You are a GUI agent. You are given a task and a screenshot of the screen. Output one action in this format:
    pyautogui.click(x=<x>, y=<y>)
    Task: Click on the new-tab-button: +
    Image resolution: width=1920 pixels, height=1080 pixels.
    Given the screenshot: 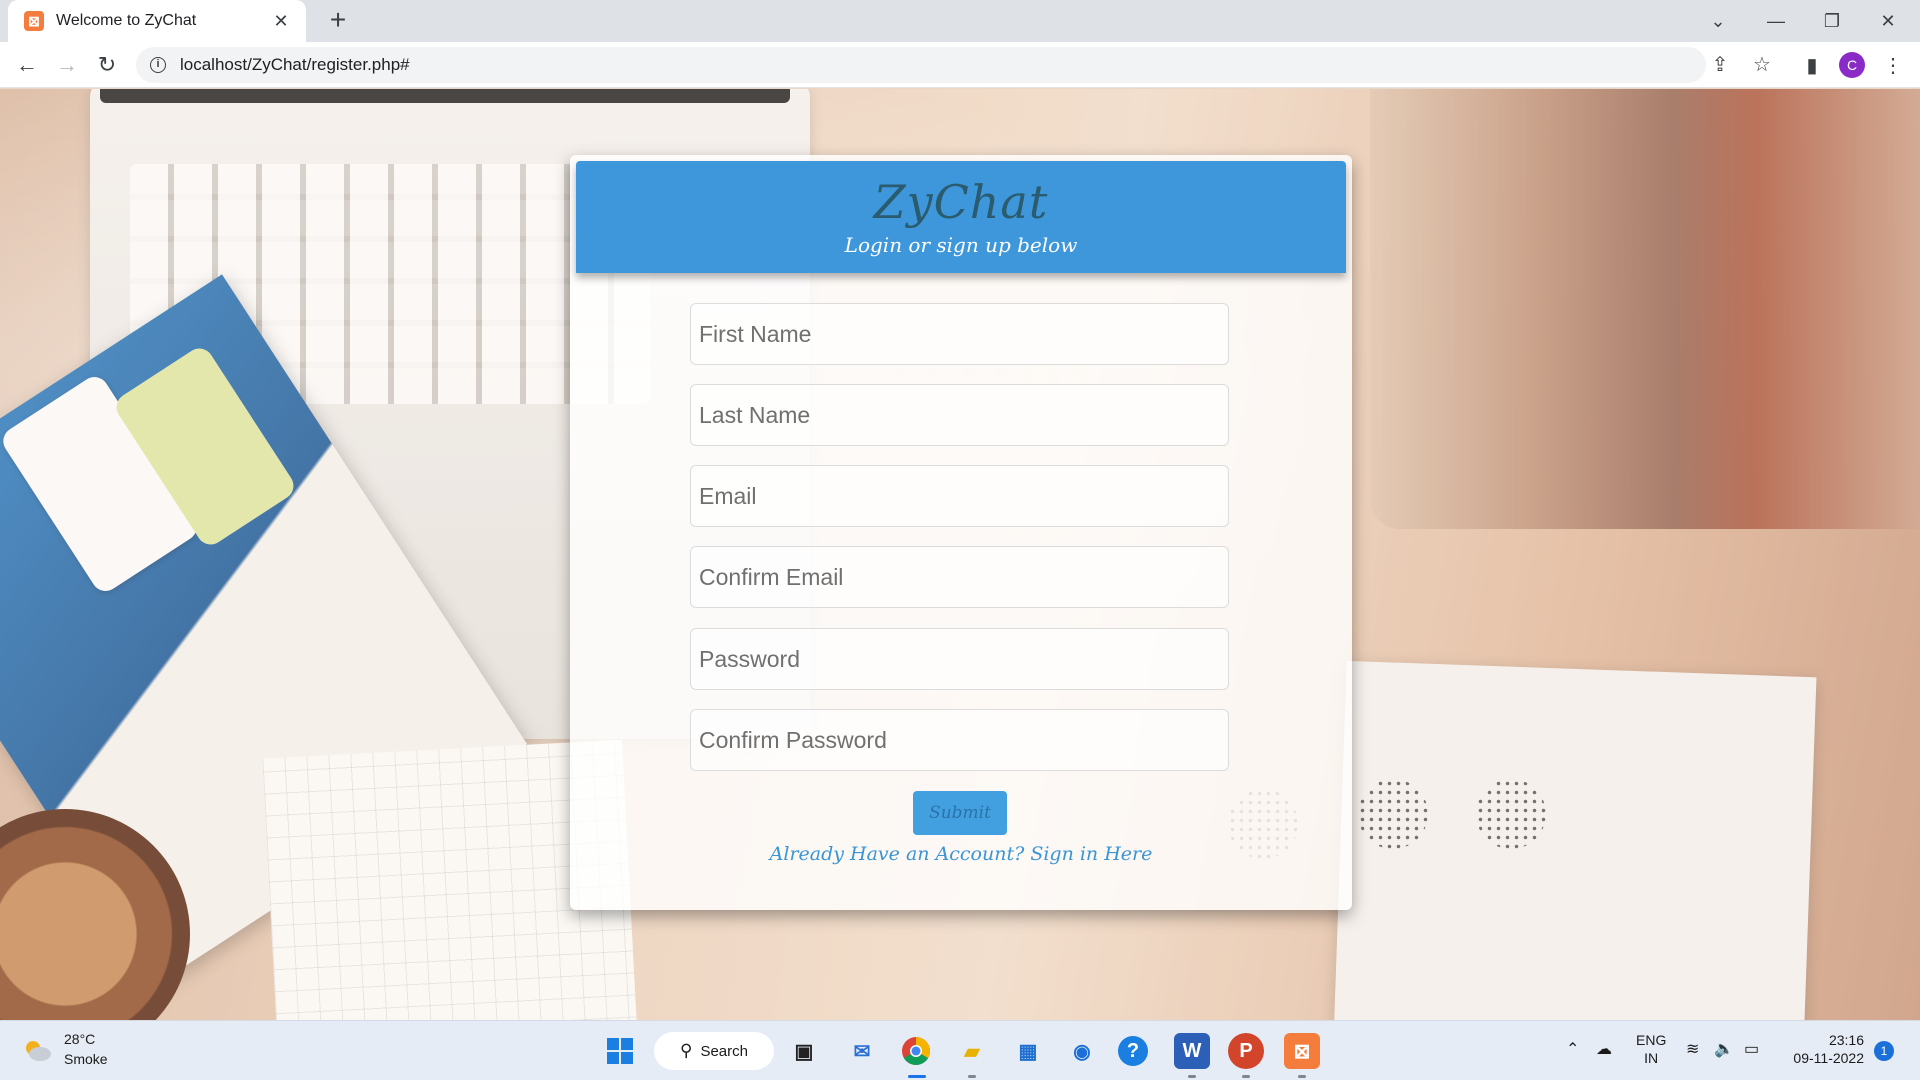 What is the action you would take?
    pyautogui.click(x=338, y=21)
    